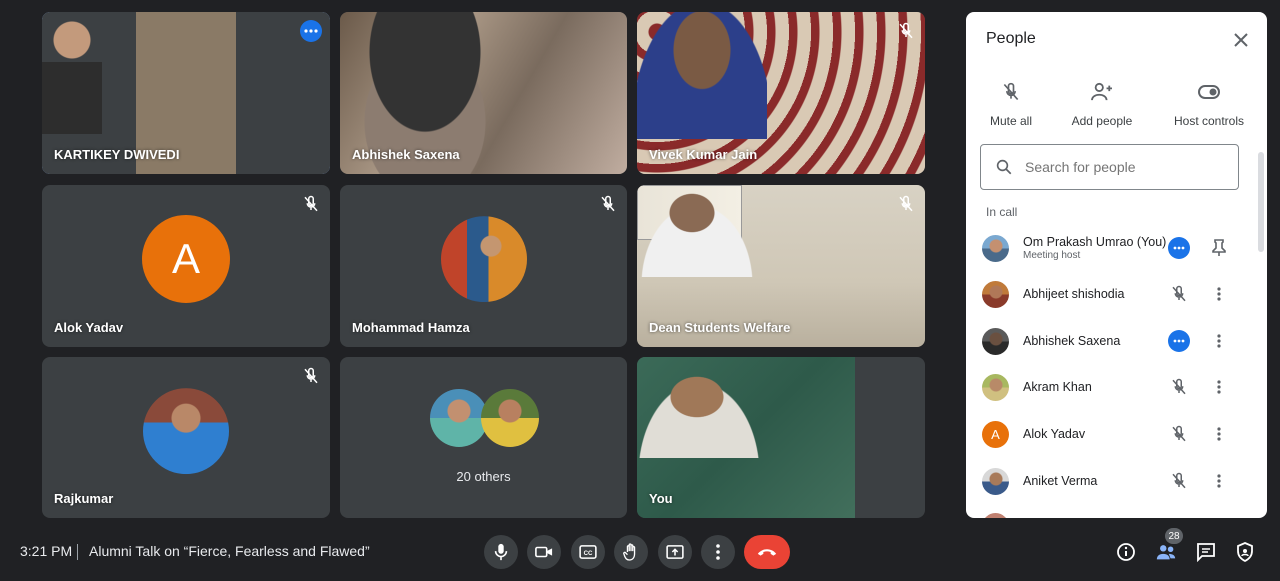 Image resolution: width=1280 pixels, height=581 pixels. What do you see at coordinates (1112, 294) in the screenshot?
I see `list-item: Abhijeet shishodia` at bounding box center [1112, 294].